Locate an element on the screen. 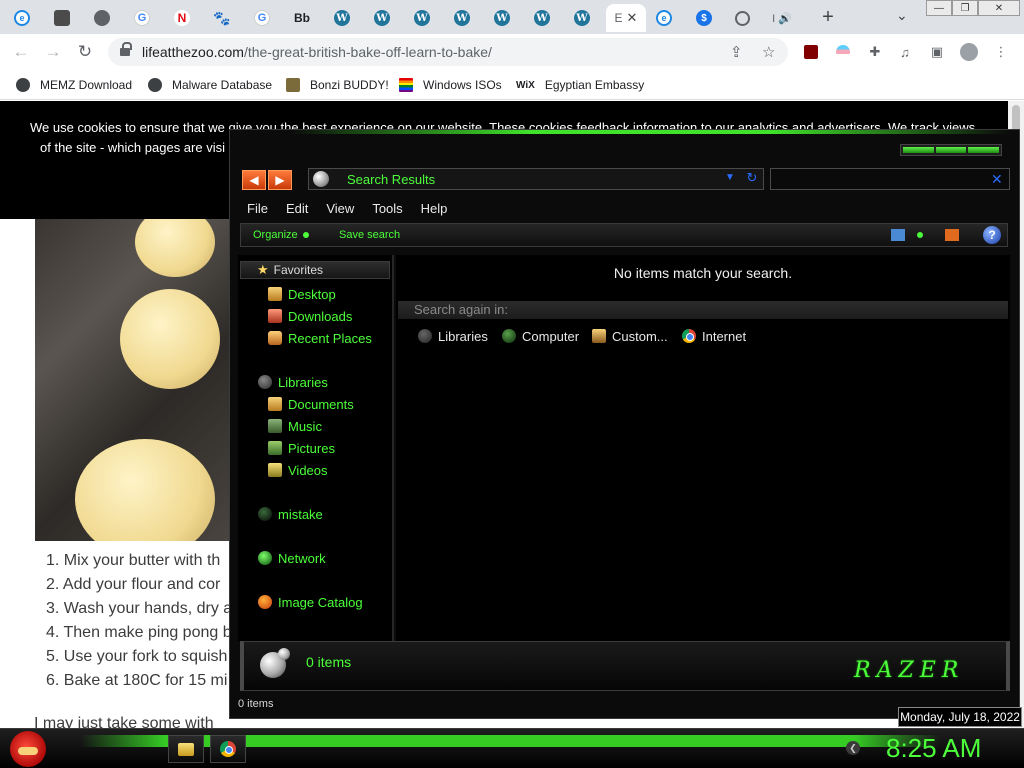 This screenshot has width=1024, height=768. minimize-button is located at coordinates (918, 150).